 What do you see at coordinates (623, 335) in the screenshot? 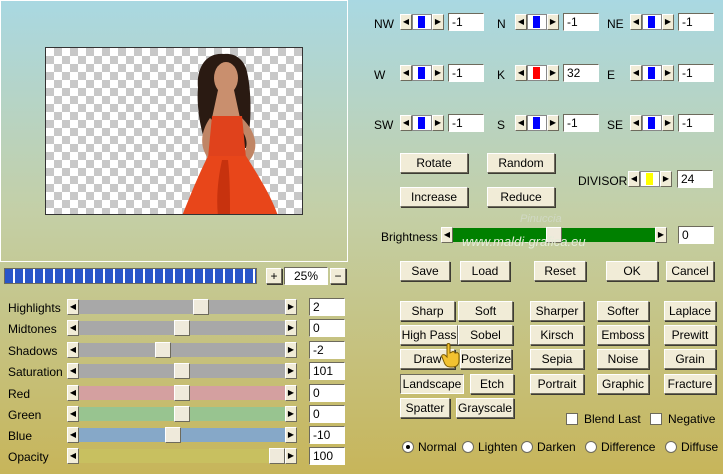
I see `preset-button-emboss: Emboss` at bounding box center [623, 335].